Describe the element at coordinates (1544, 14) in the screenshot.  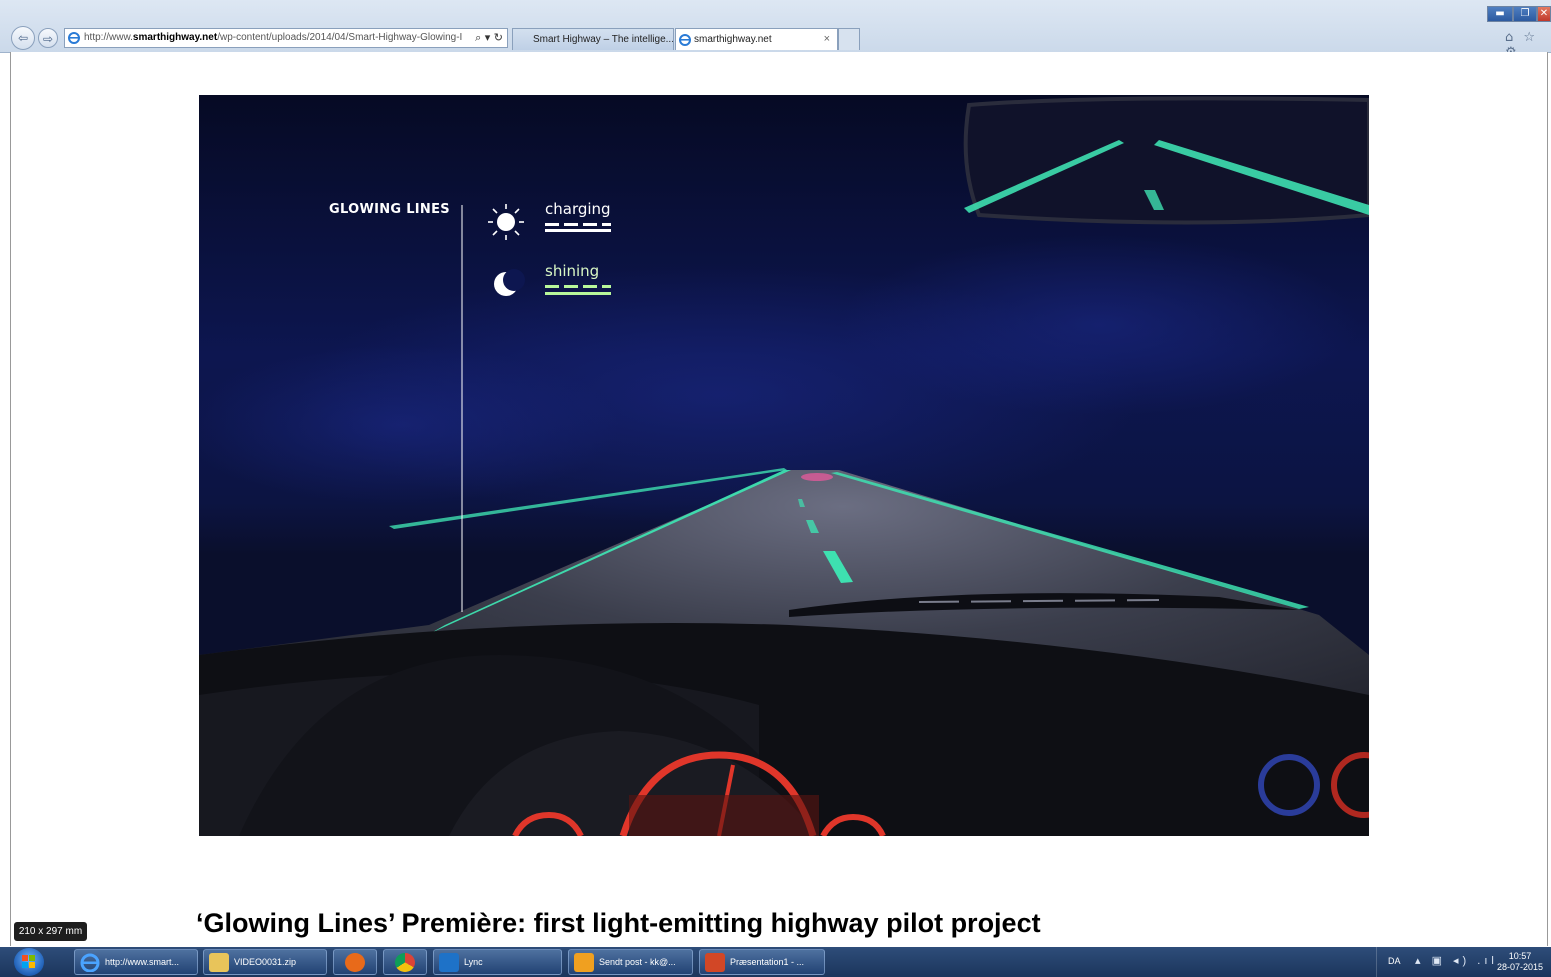
I see `close-button: ✕` at that location.